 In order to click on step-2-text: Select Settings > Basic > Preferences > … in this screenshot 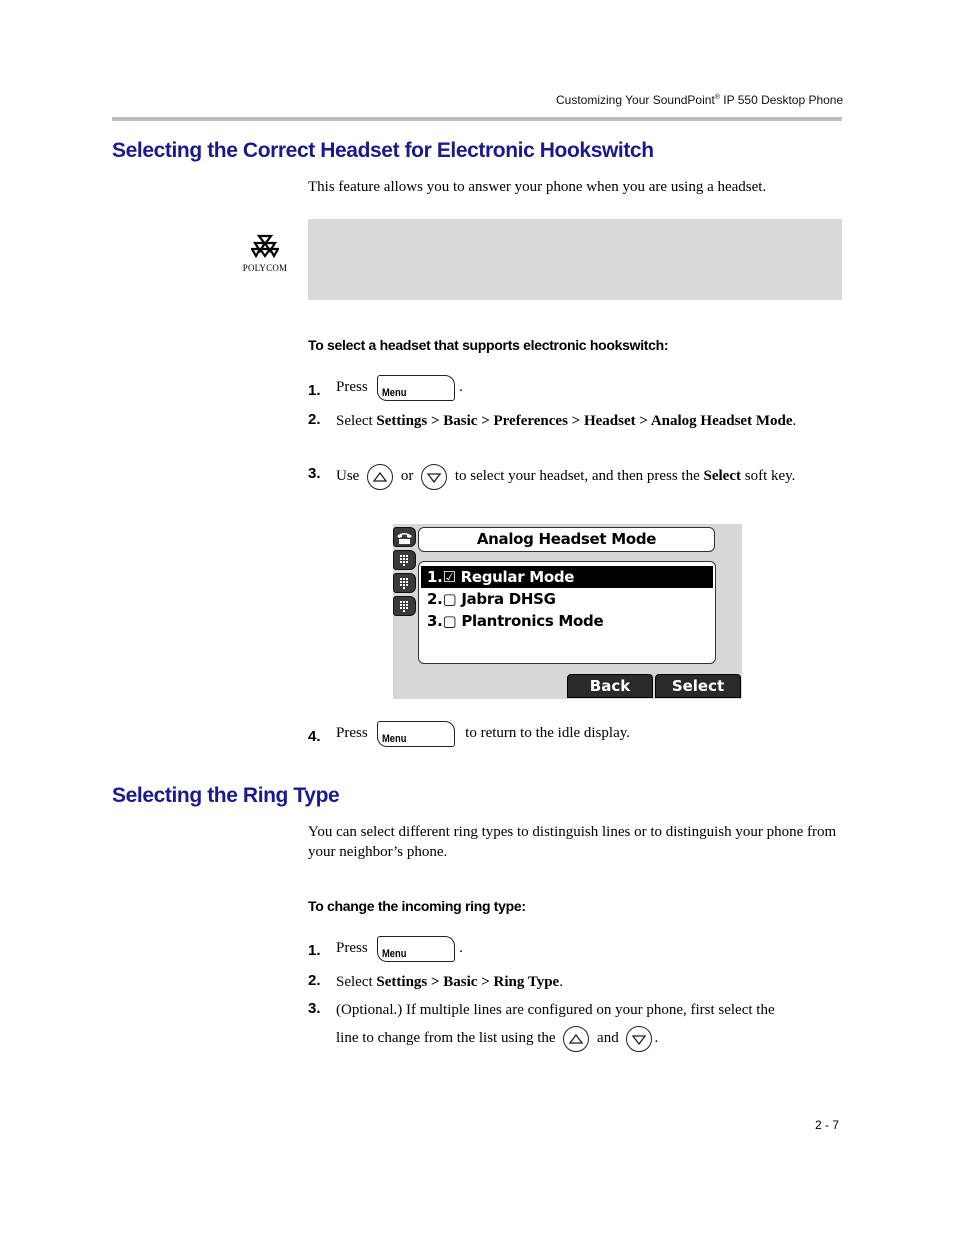, I will do `click(576, 421)`.